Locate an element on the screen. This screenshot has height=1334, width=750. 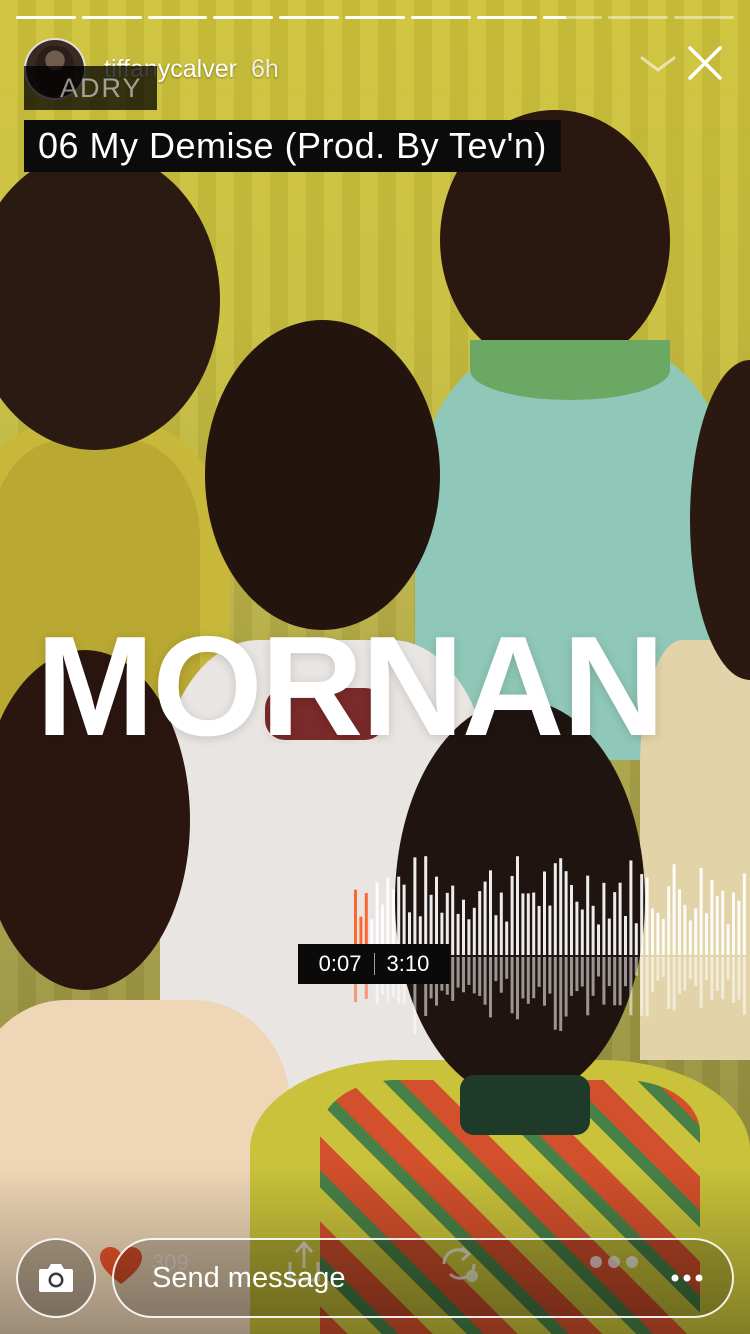
song-title-label: 06 My Demise (Prod. By Tev'n) is located at coordinates (292, 146).